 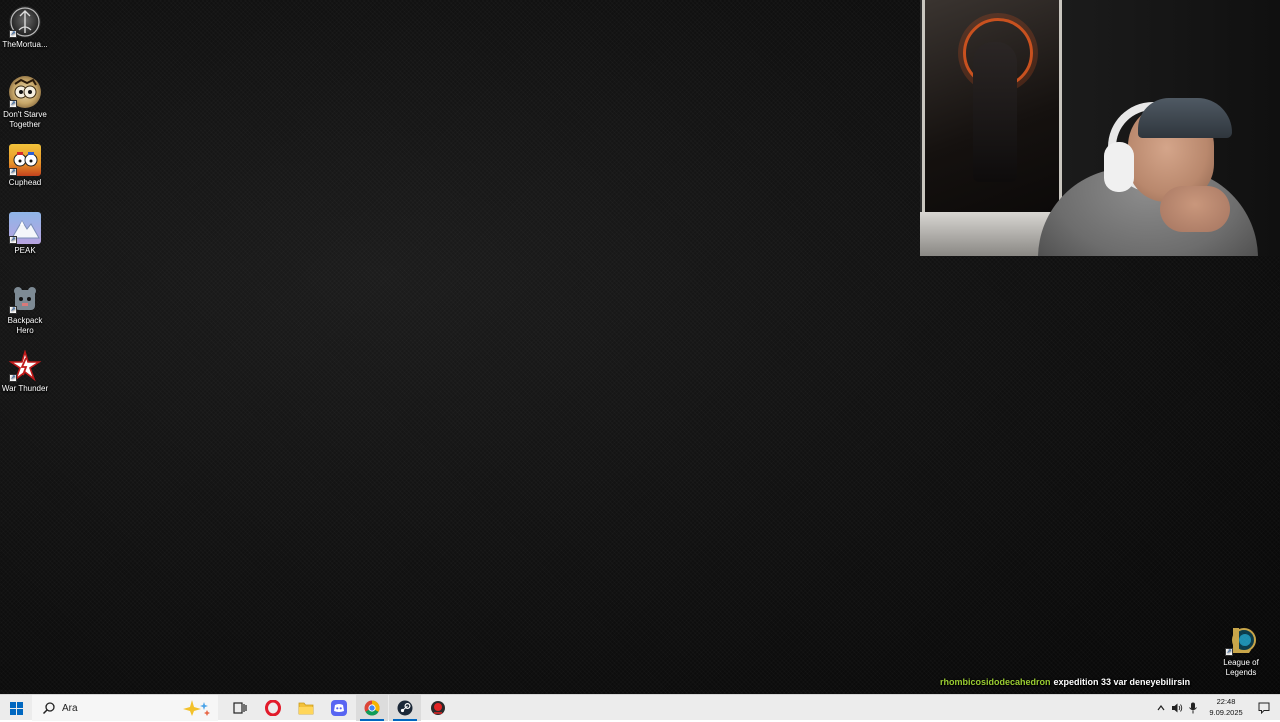 What do you see at coordinates (112, 708) in the screenshot?
I see `search-input` at bounding box center [112, 708].